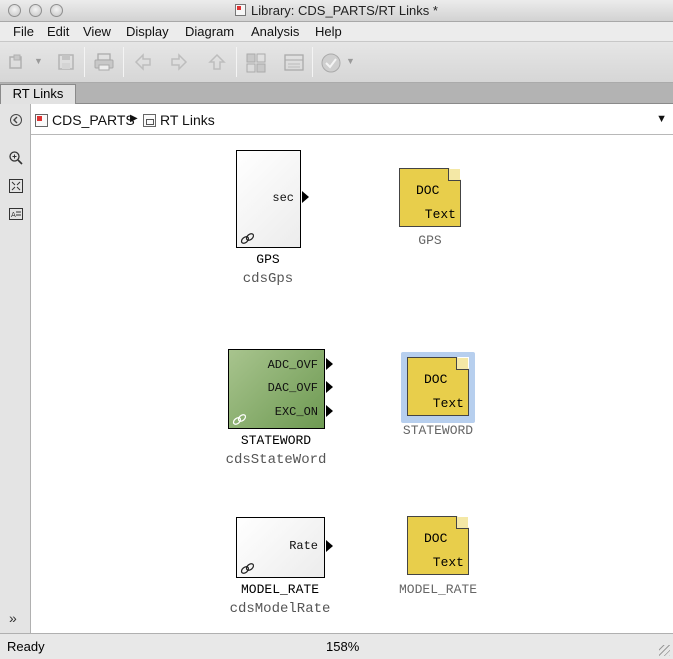 The width and height of the screenshot is (673, 659). I want to click on stateword-doc-block: DOC Text, so click(438, 386).